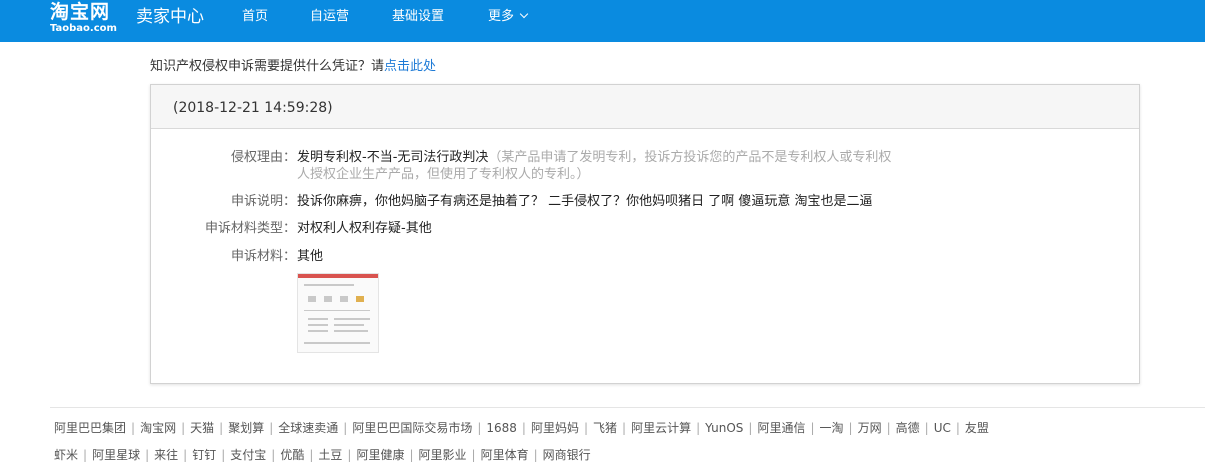 This screenshot has height=470, width=1205. Describe the element at coordinates (942, 428) in the screenshot. I see `footer-link: UC` at that location.